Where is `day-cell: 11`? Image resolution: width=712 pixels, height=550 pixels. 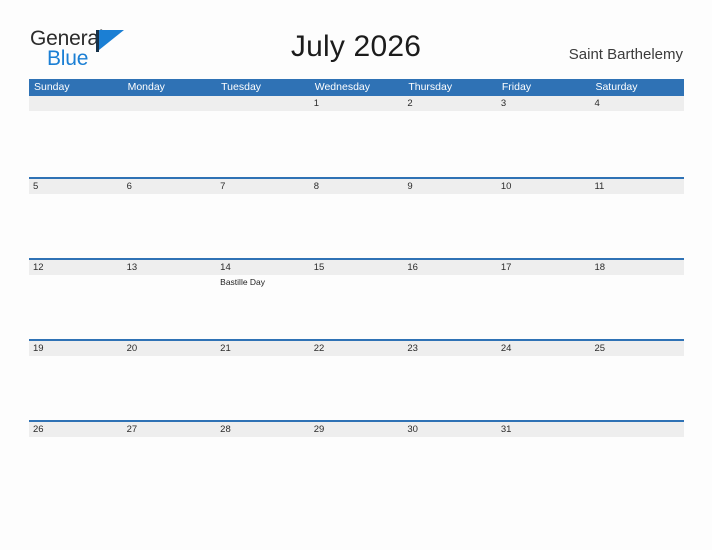
day-cell: 11 is located at coordinates (637, 219).